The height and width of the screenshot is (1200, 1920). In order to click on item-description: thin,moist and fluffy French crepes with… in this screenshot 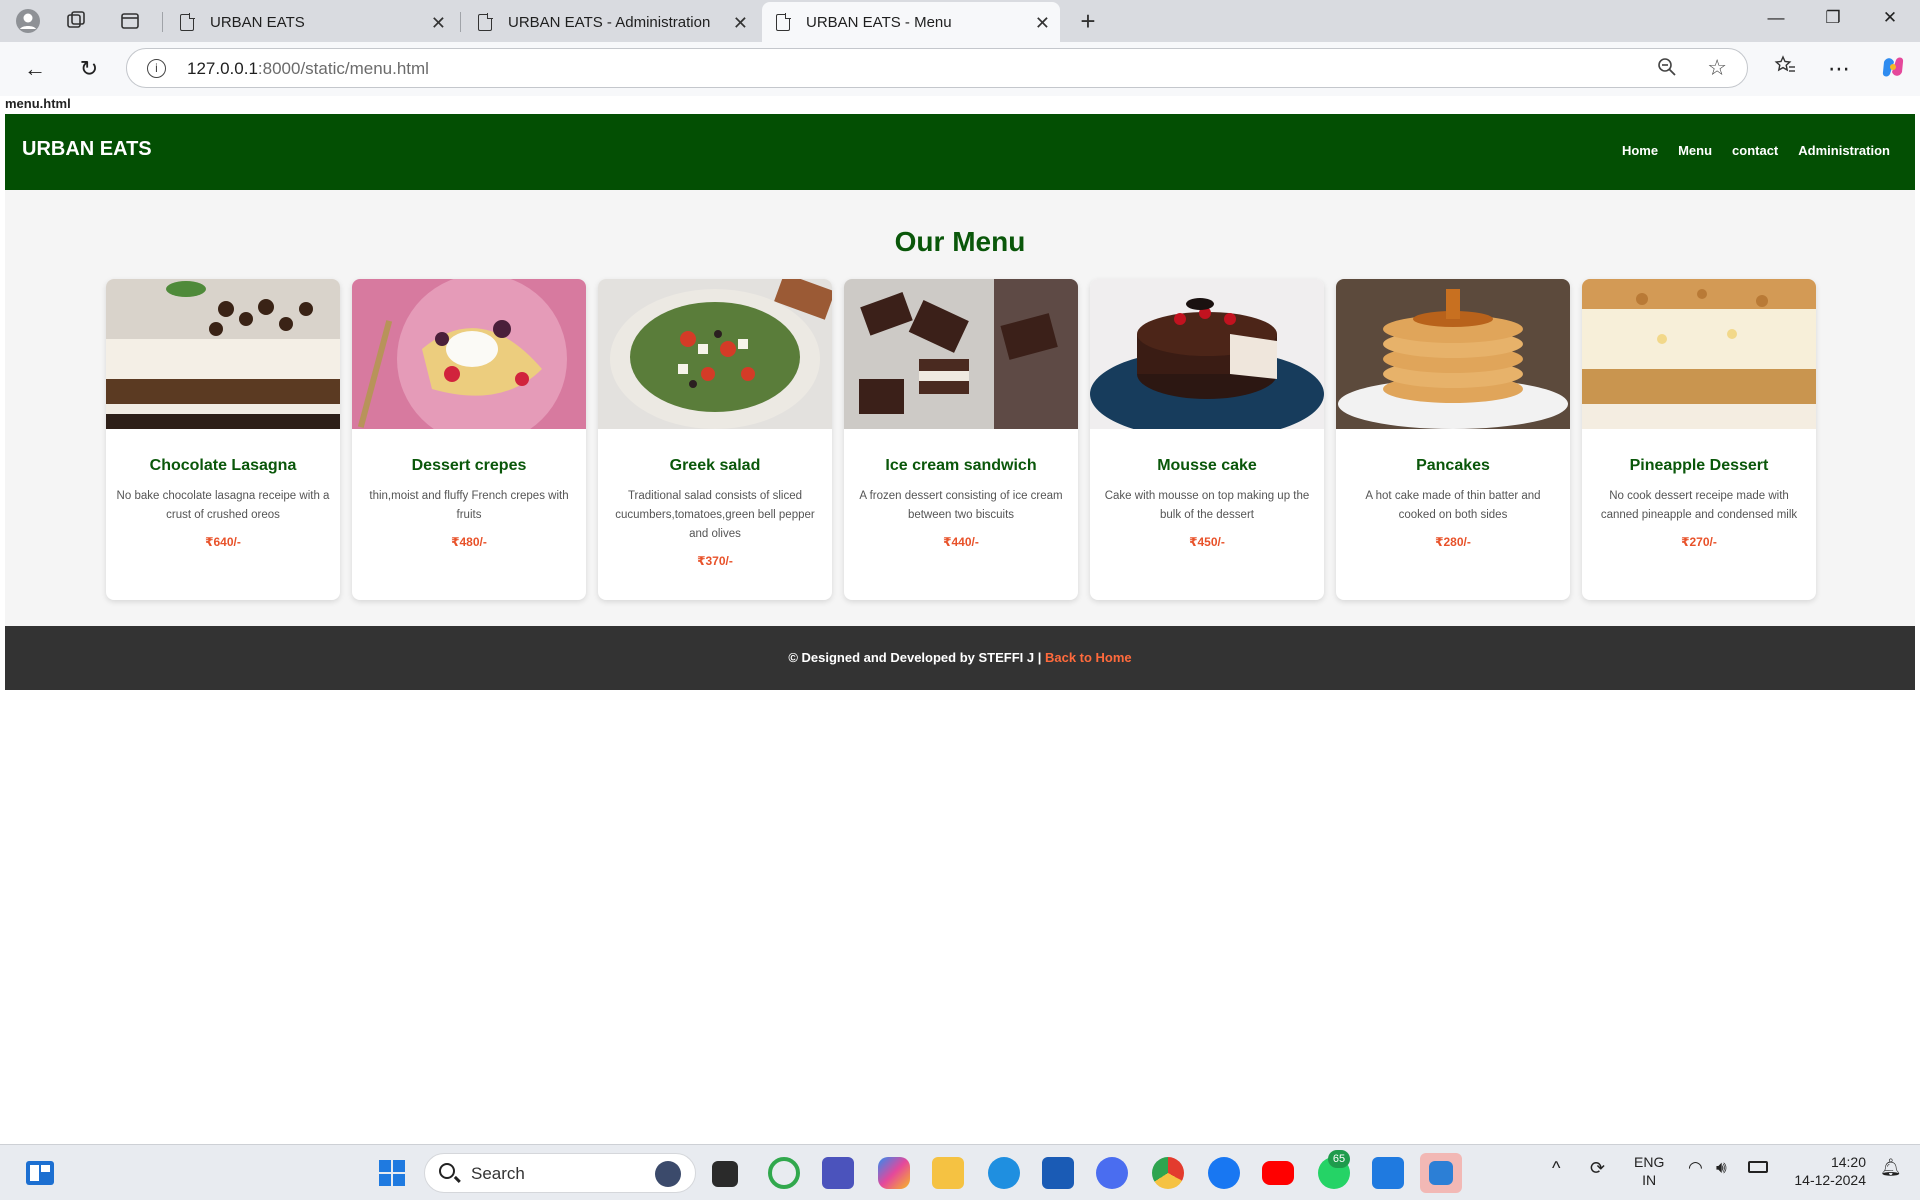, I will do `click(469, 505)`.